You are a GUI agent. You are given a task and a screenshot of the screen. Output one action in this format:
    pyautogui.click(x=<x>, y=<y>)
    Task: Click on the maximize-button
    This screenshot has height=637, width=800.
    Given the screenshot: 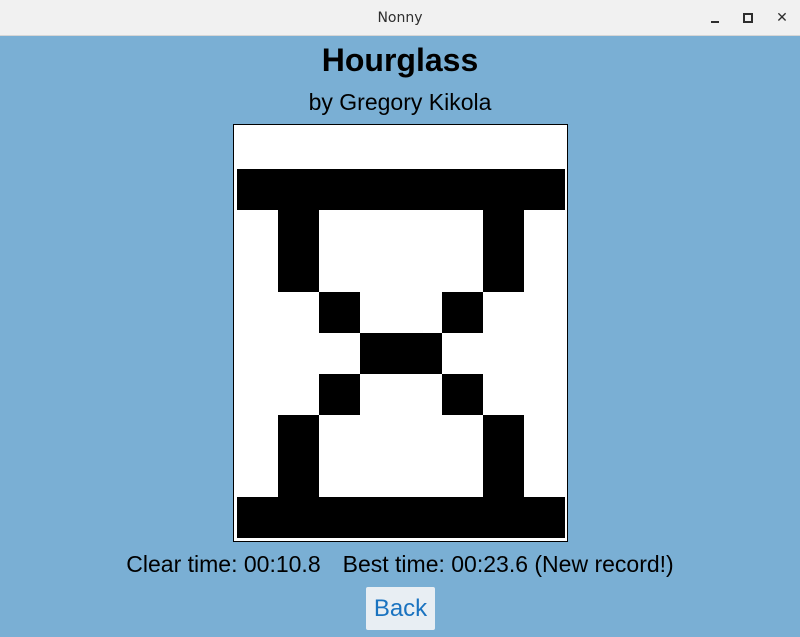 What is the action you would take?
    pyautogui.click(x=748, y=18)
    